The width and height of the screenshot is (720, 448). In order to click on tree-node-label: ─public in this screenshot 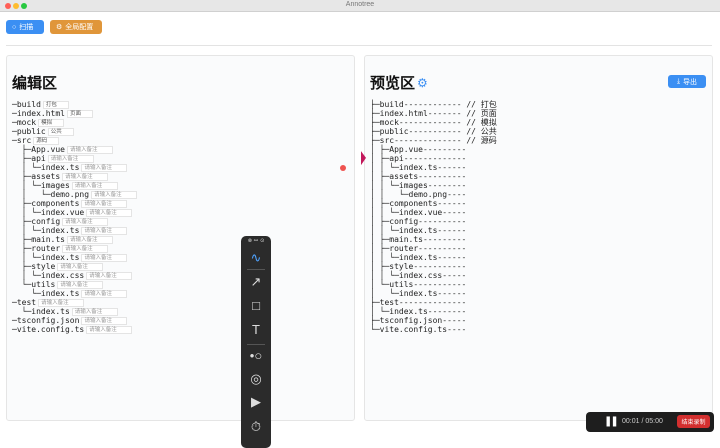, I will do `click(29, 131)`.